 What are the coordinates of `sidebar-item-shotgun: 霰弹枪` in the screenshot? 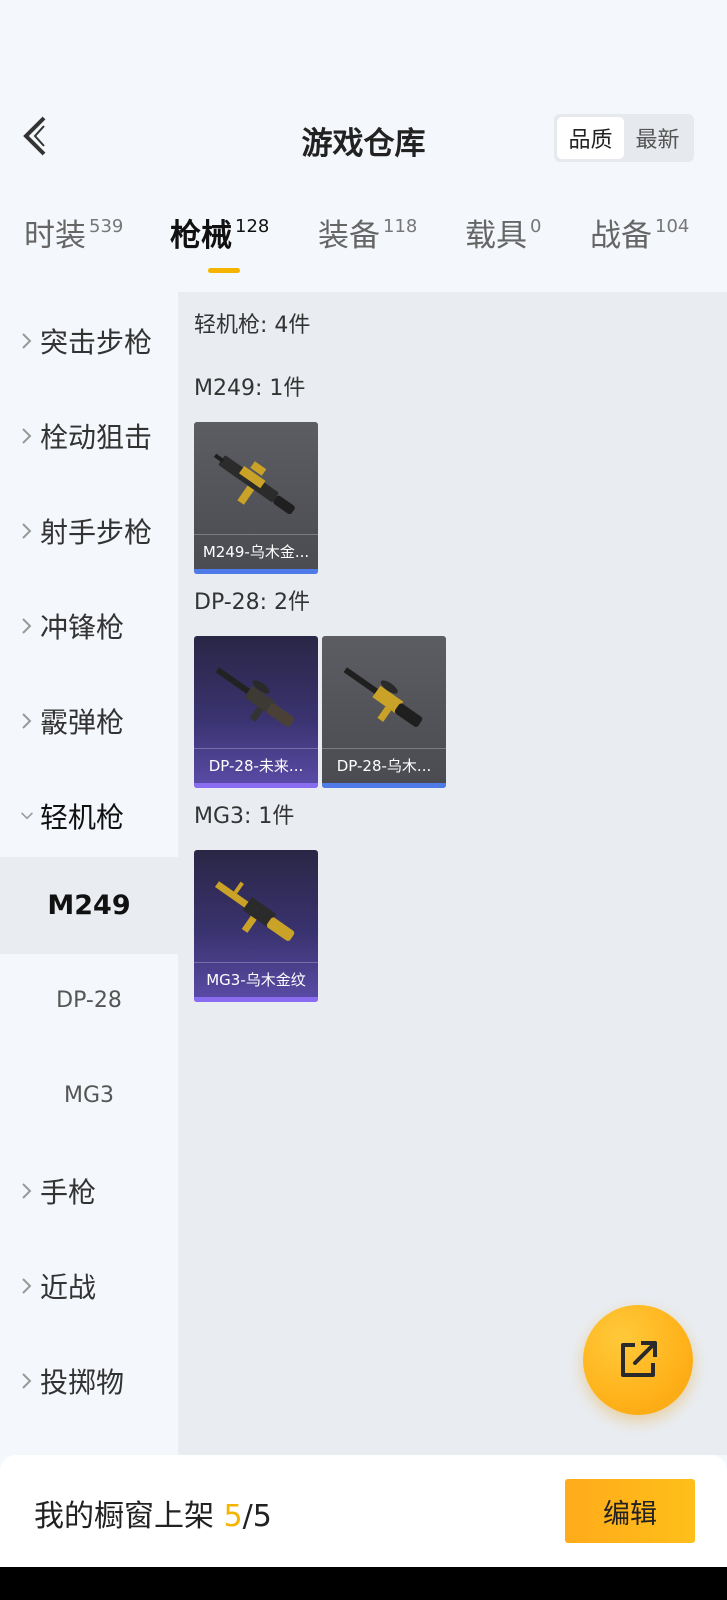 It's located at (89, 720).